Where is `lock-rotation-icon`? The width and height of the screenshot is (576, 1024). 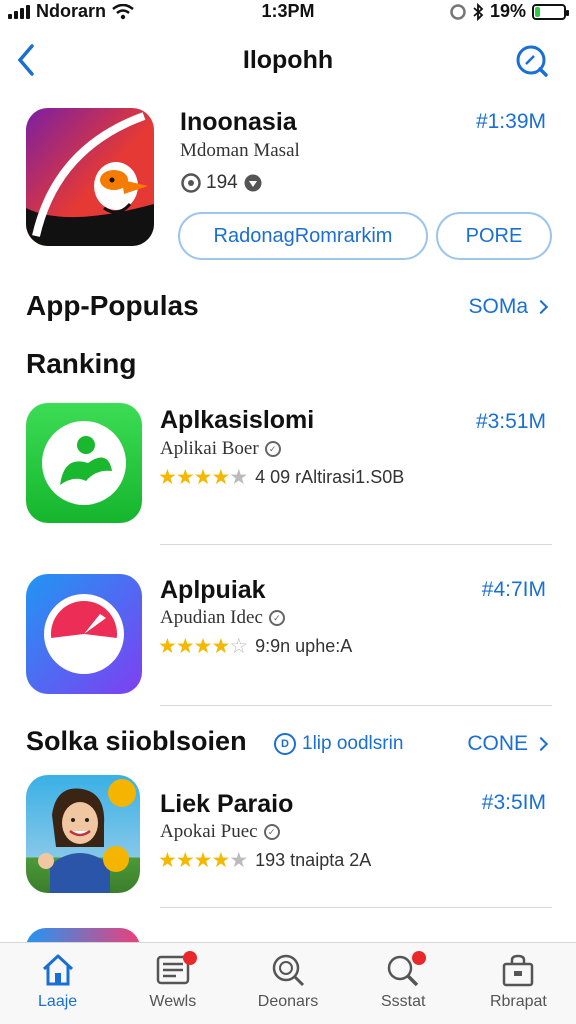
lock-rotation-icon is located at coordinates (458, 11).